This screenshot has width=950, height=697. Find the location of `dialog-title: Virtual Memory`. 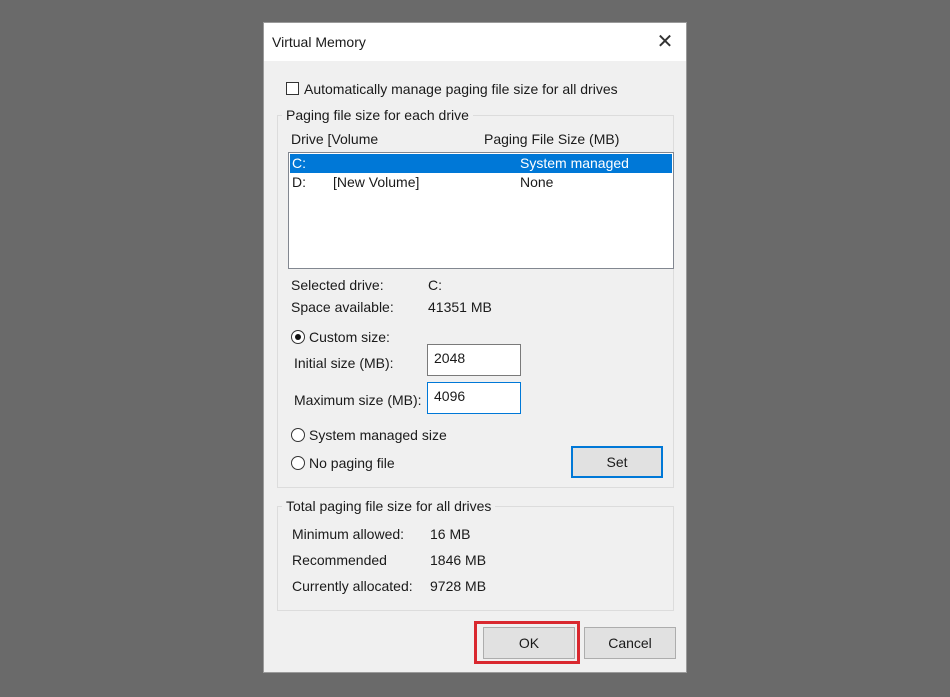

dialog-title: Virtual Memory is located at coordinates (319, 42).